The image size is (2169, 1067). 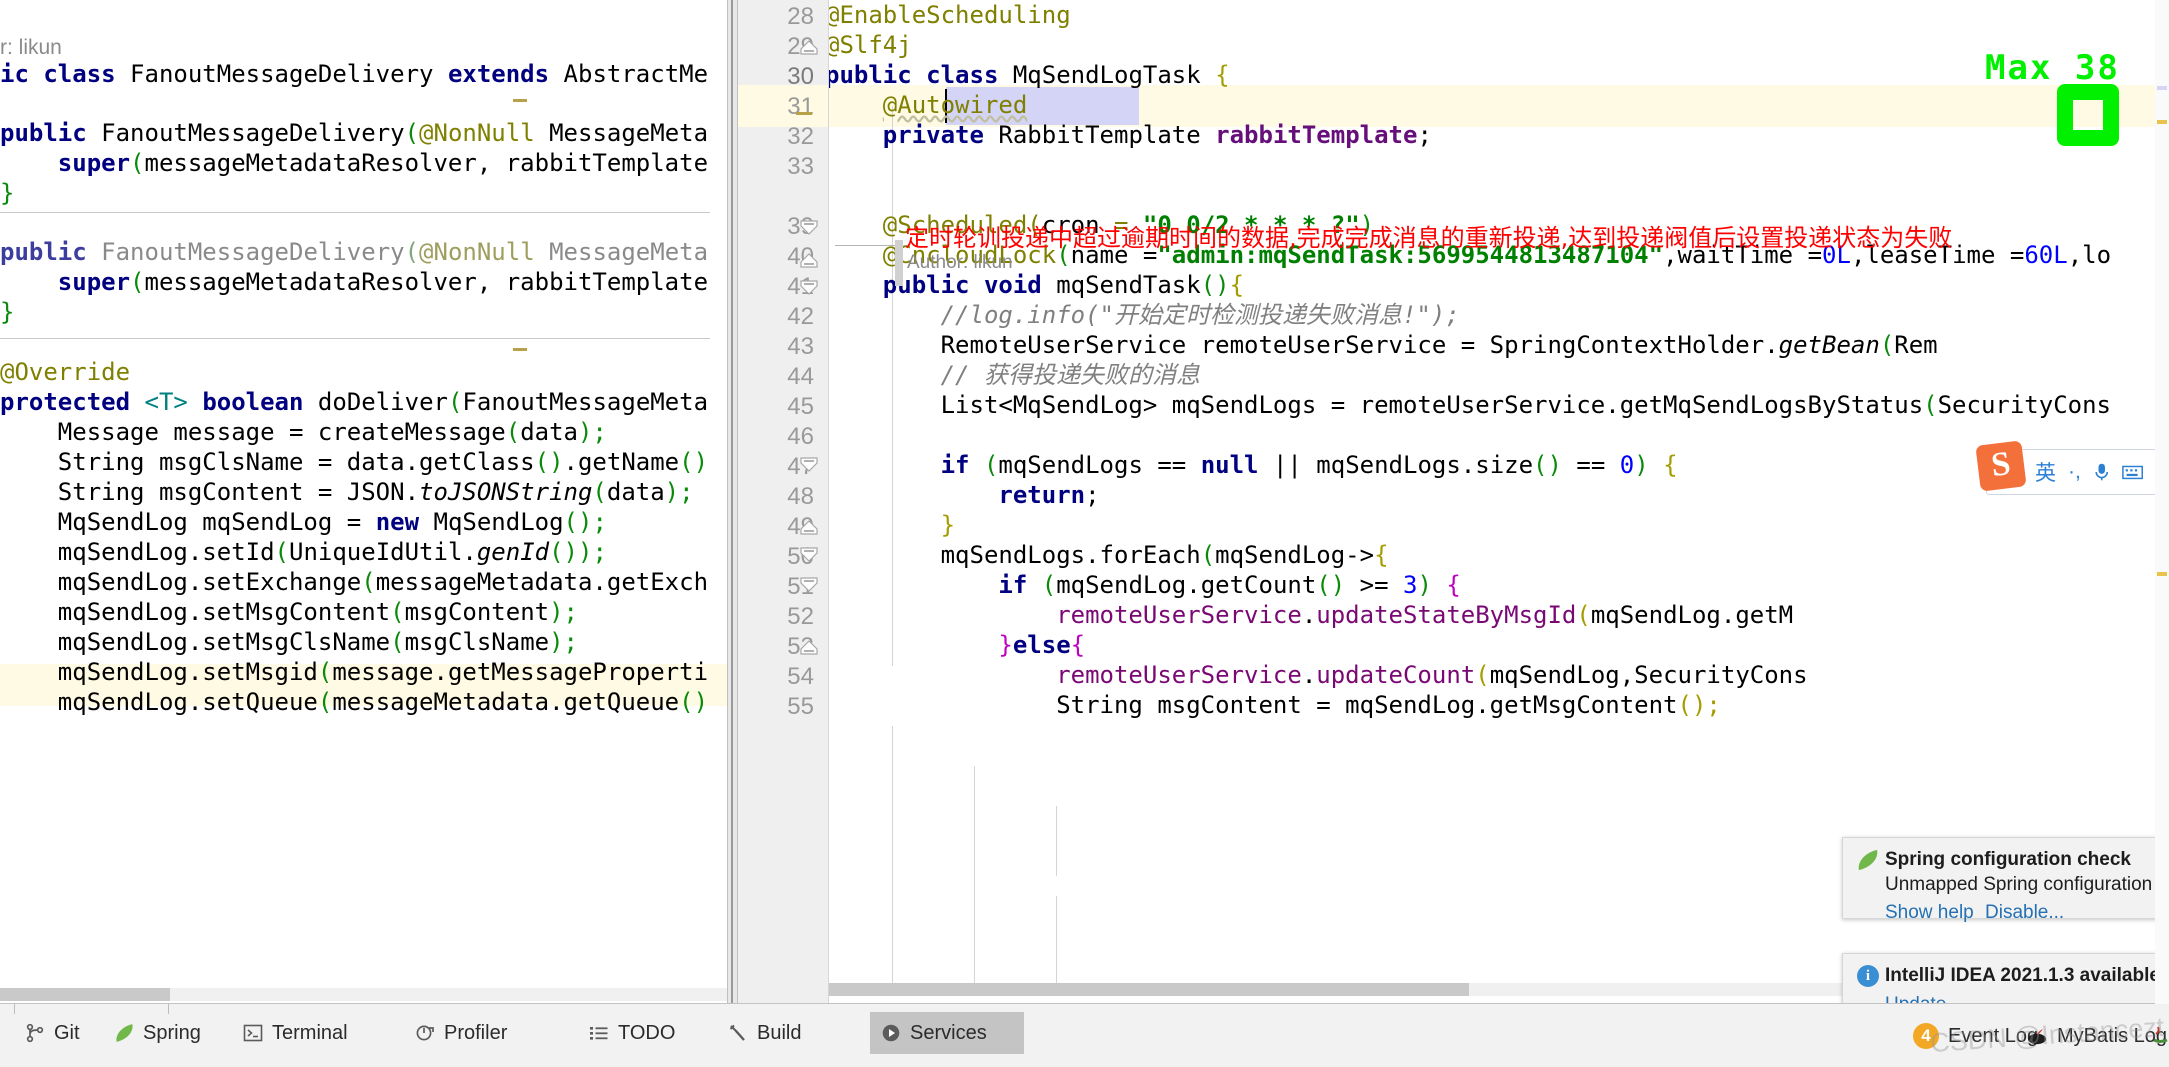 I want to click on show-help-link: Show help, so click(x=1929, y=913).